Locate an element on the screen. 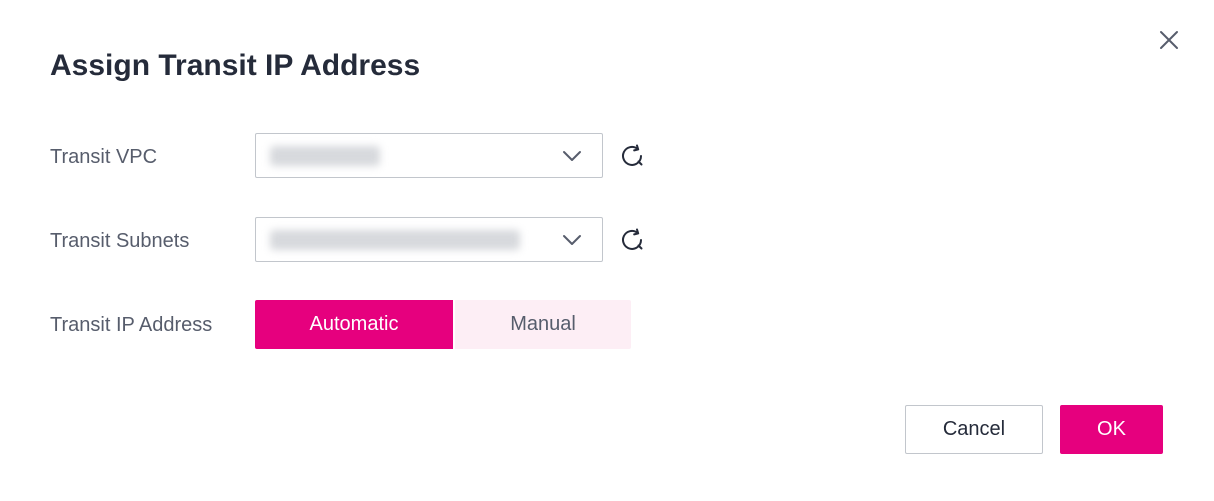  dialog-title: Assign Transit IP Address is located at coordinates (235, 65).